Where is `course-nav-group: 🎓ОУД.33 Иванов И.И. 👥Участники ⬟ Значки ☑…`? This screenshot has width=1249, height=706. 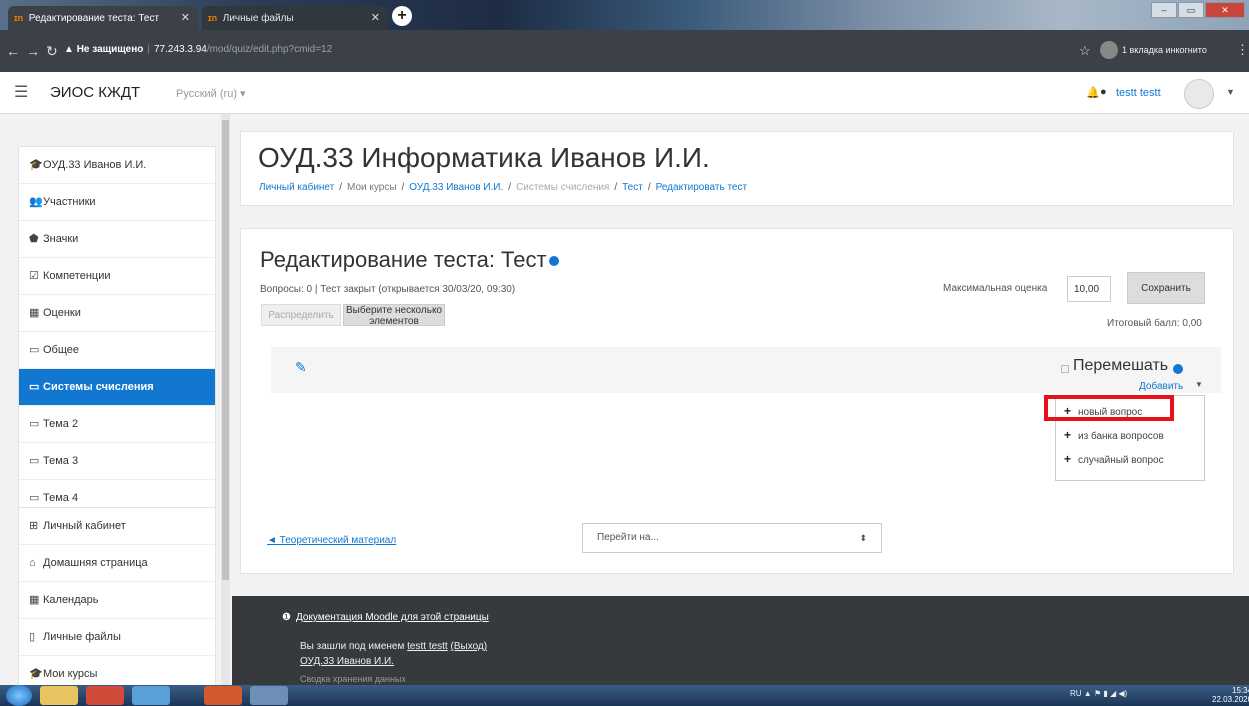
course-nav-group: 🎓ОУД.33 Иванов И.И. 👥Участники ⬟ Значки ☑… is located at coordinates (117, 332).